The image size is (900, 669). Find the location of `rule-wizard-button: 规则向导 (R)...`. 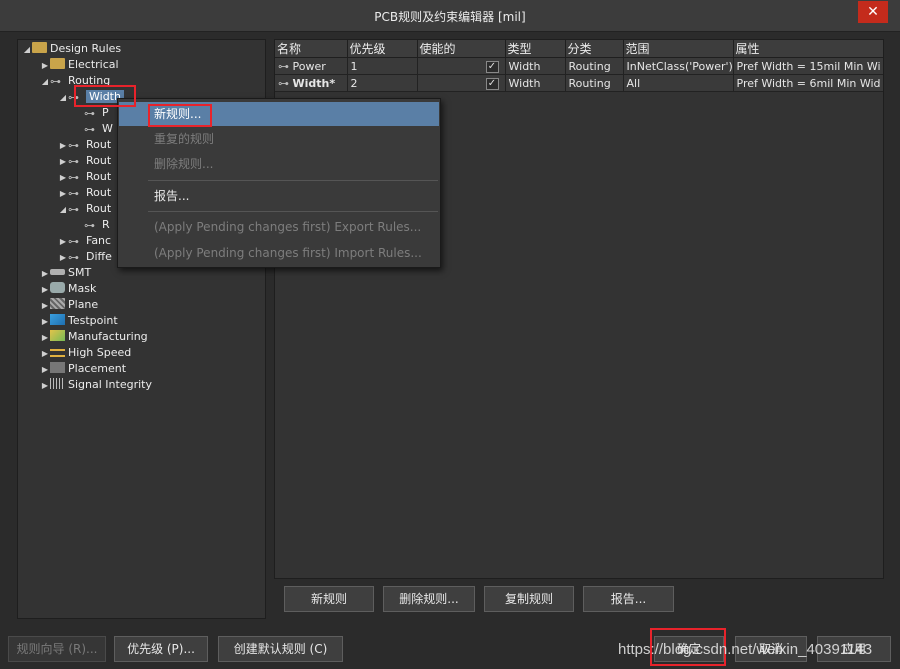

rule-wizard-button: 规则向导 (R)... is located at coordinates (57, 649).